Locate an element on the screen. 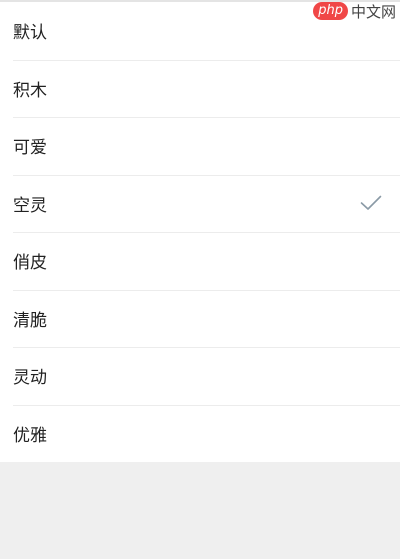  option-item-3: 空灵 is located at coordinates (200, 203).